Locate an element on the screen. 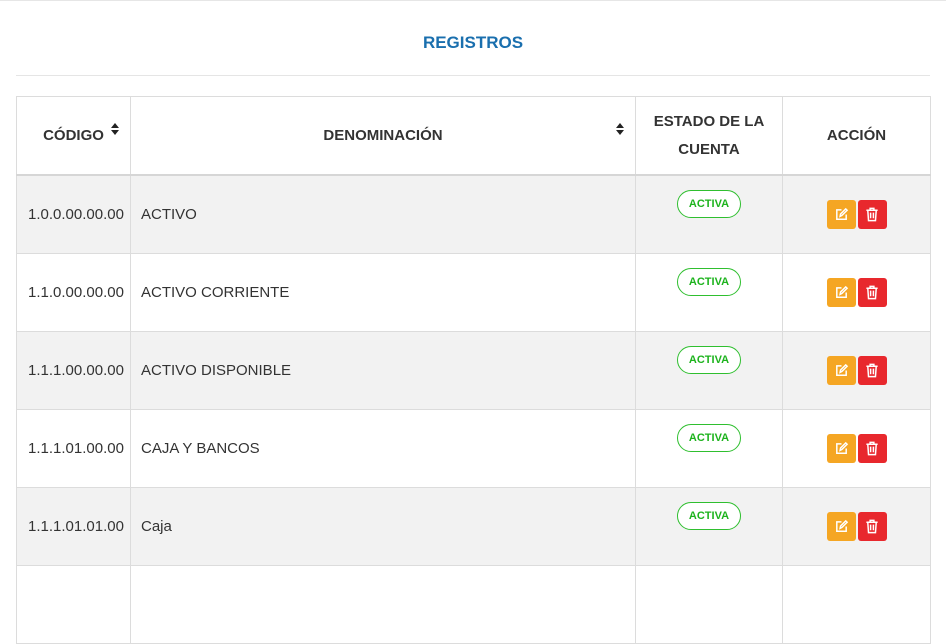 The image size is (946, 644). cell-codigo: 1.1.0.00.00.00 is located at coordinates (73, 292).